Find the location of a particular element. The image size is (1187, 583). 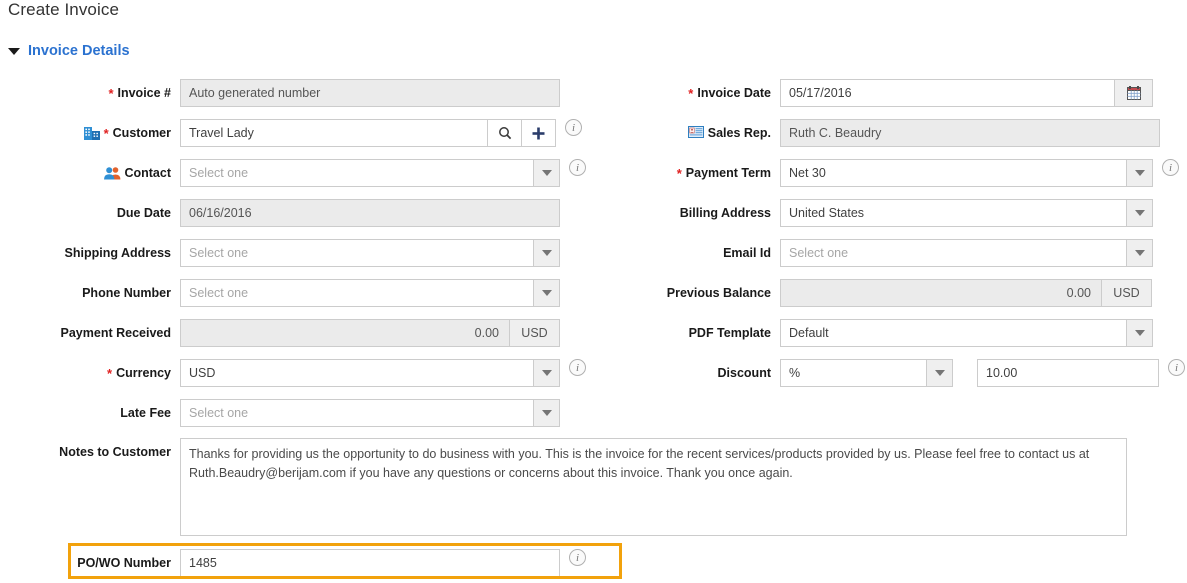

invoice-number-control: Auto generated number is located at coordinates (370, 93).